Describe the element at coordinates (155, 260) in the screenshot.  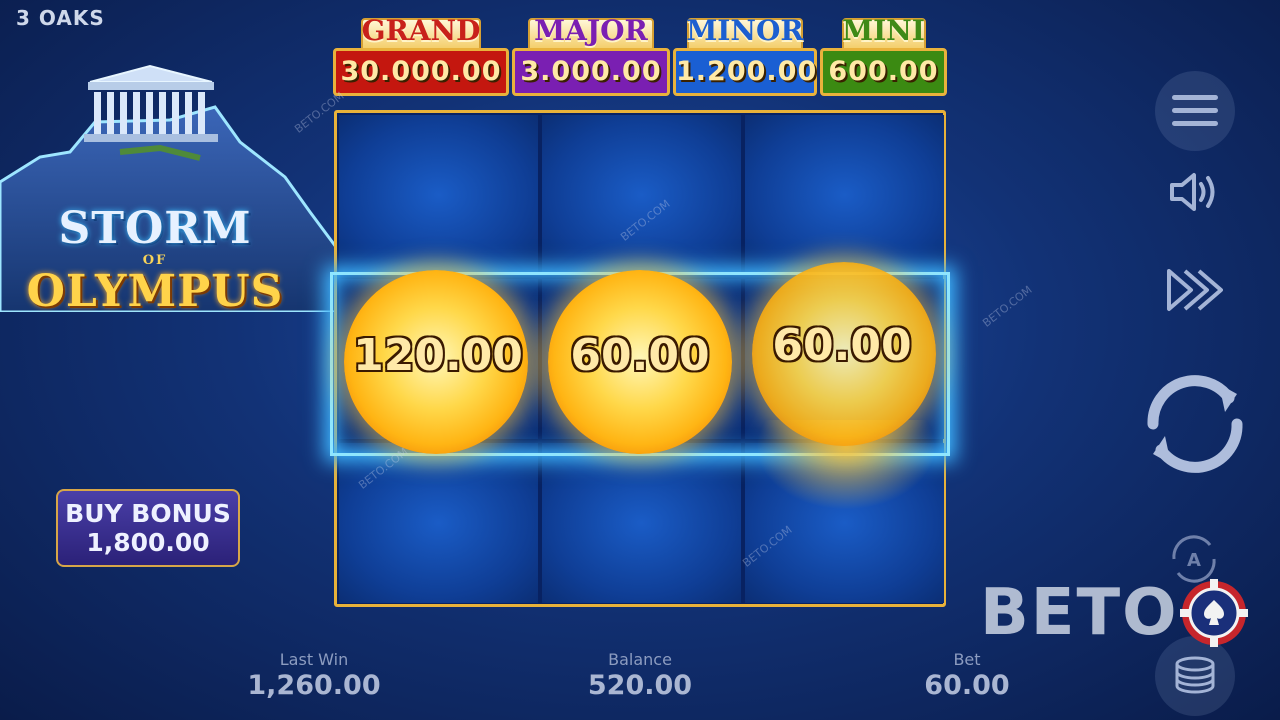
I see `game-logo: STORM OF OLYMPUS` at that location.